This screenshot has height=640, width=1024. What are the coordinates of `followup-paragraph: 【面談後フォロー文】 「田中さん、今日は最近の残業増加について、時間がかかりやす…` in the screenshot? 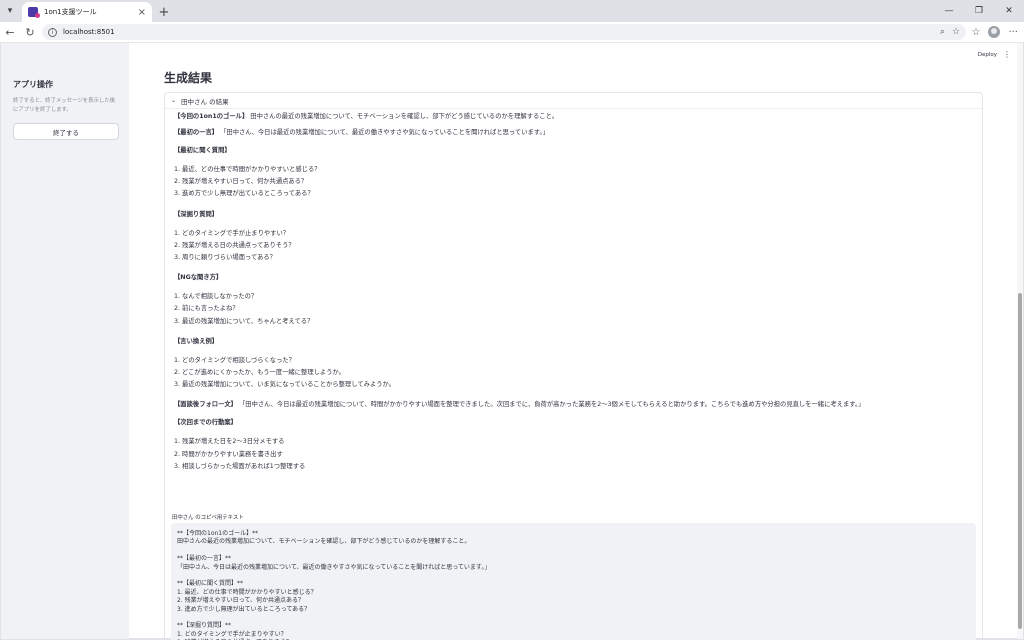 It's located at (574, 404).